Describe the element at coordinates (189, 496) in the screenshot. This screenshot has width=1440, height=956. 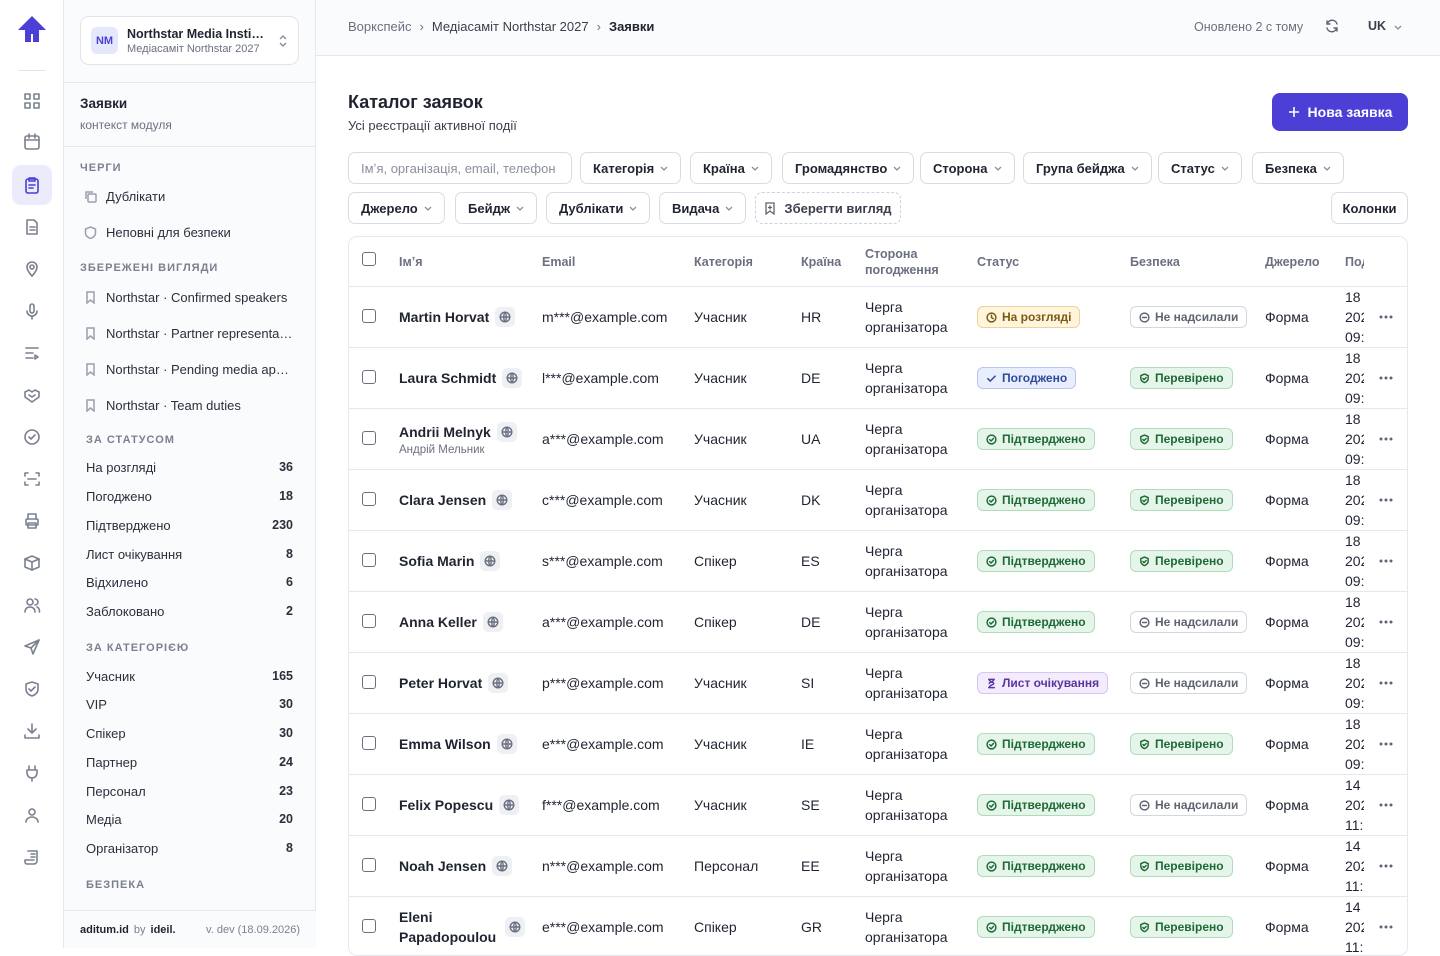
I see `status-filter-item: Погоджено 18` at that location.